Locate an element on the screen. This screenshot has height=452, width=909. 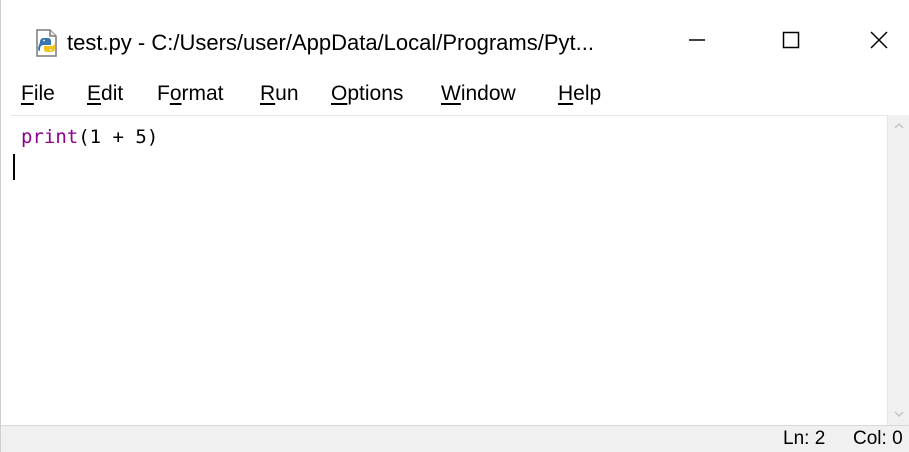
status-bar: Ln: 2 Col: 0 is located at coordinates (455, 438).